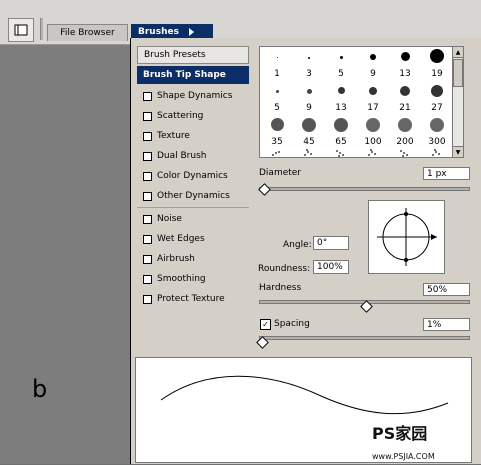  I want to click on brush-tip-cell: 17, so click(373, 97).